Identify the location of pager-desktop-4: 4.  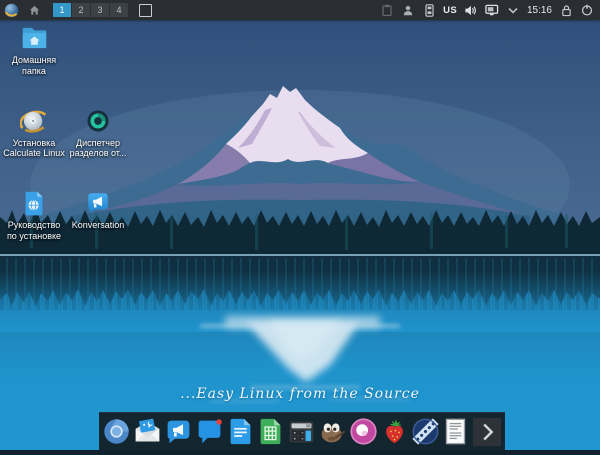
(119, 10).